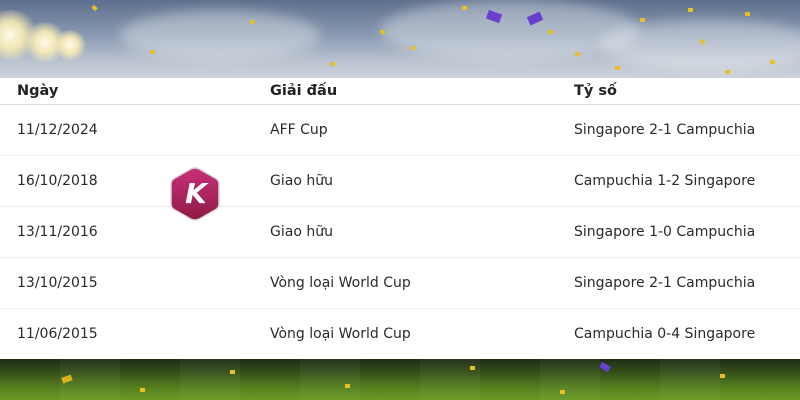 This screenshot has width=800, height=400. Describe the element at coordinates (665, 334) in the screenshot. I see `cell-score: Campuchia 0-4 Singapore` at that location.